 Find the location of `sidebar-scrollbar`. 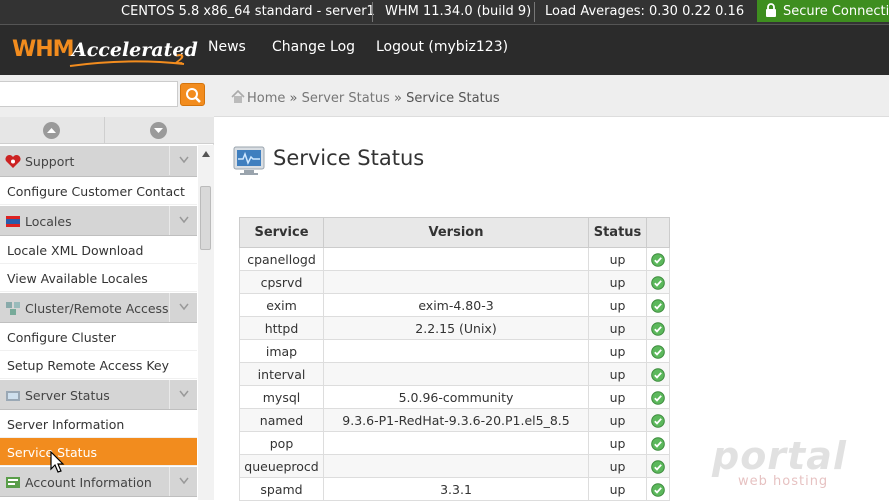

sidebar-scrollbar is located at coordinates (206, 322).